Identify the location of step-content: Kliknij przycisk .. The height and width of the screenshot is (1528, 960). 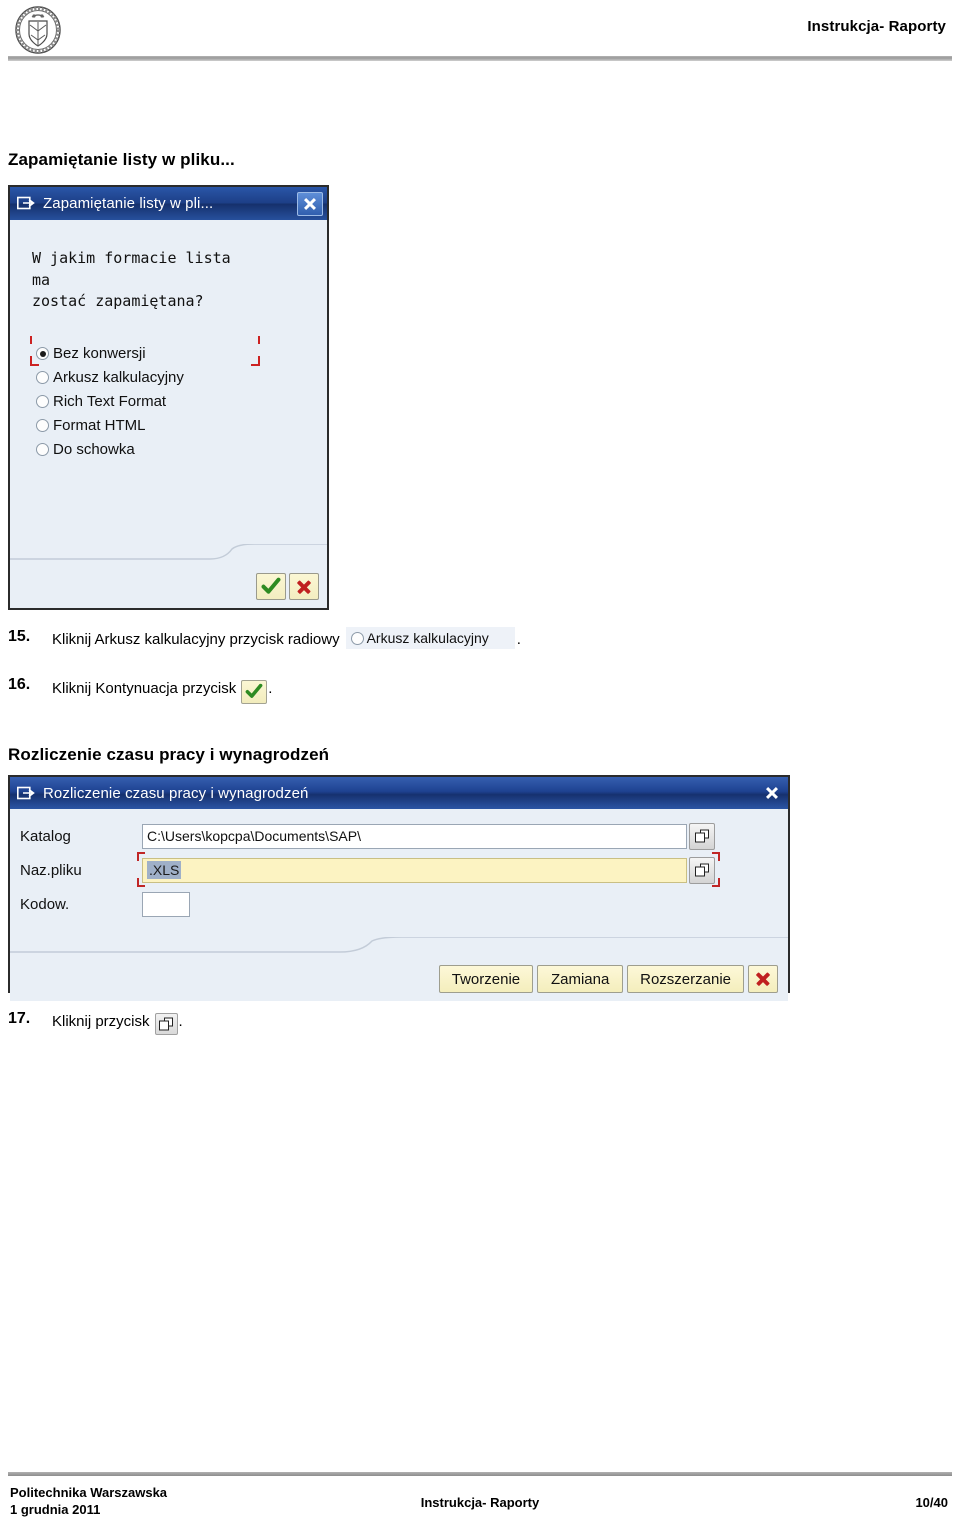
(117, 1022).